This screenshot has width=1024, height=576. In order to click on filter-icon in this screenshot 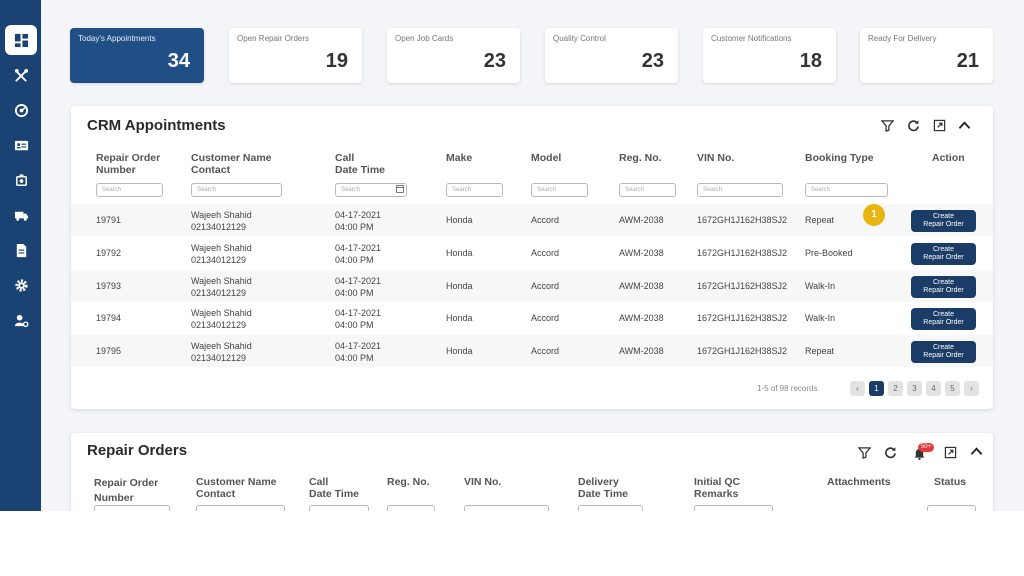, I will do `click(864, 452)`.